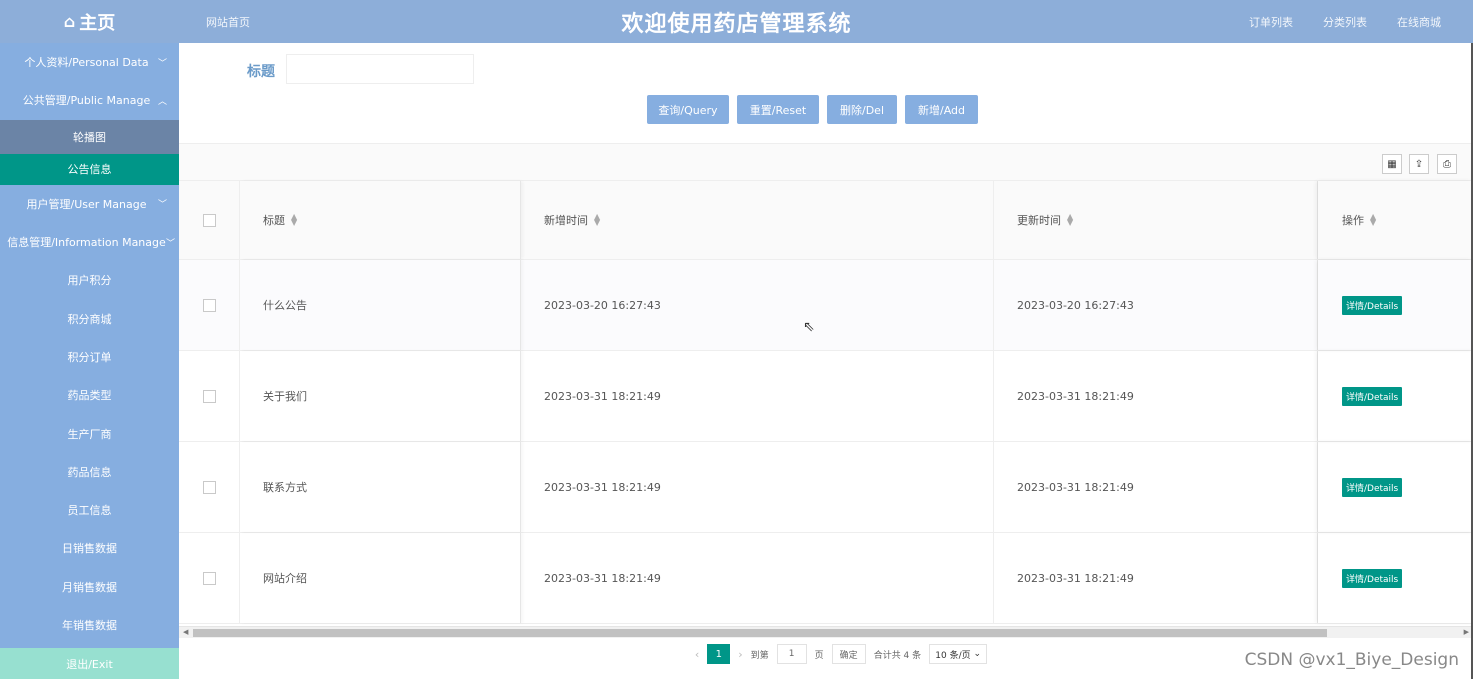  I want to click on sidebar-item-staff-info: 员工信息, so click(89, 510).